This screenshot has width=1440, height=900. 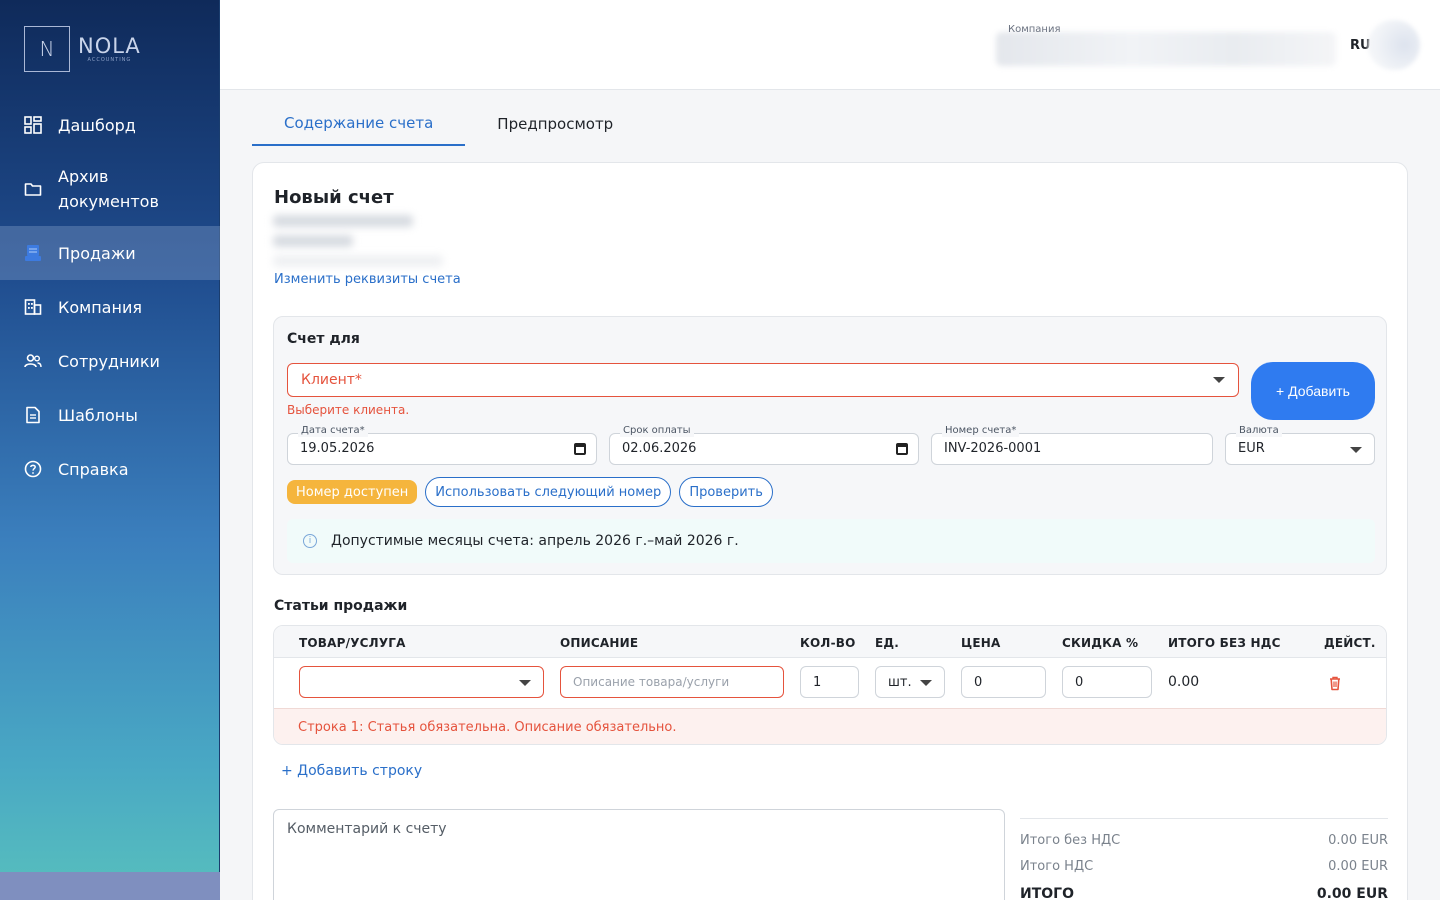 I want to click on description-input: Описание товара/услуги, so click(x=672, y=682).